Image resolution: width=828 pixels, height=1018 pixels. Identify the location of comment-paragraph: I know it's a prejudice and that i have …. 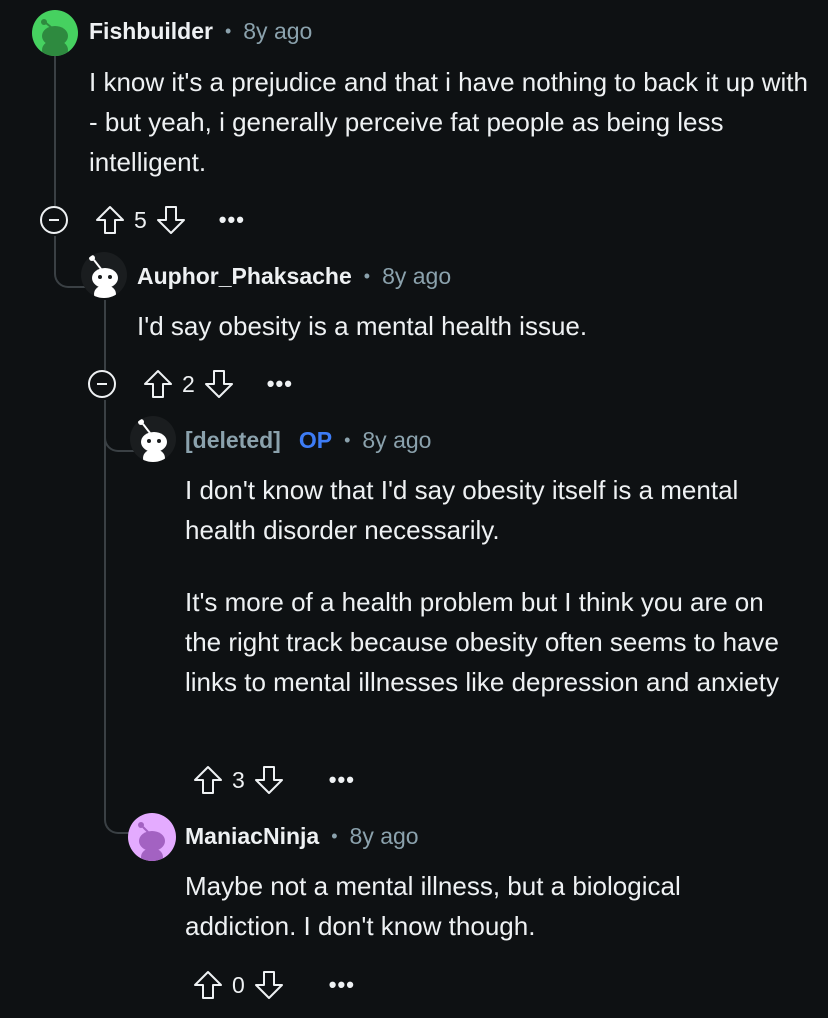
(448, 122).